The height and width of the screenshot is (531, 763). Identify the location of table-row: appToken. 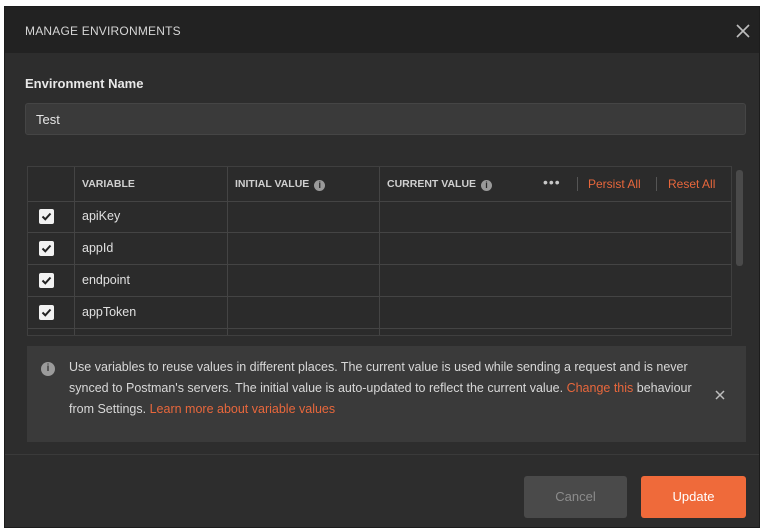
(379, 313).